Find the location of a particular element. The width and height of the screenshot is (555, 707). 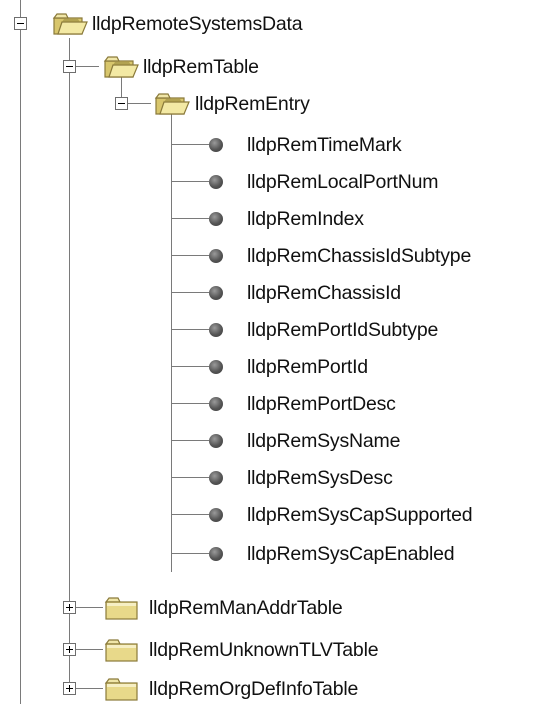

tree-leaf-label: lldpRemChassisIdSubtype is located at coordinates (359, 256).